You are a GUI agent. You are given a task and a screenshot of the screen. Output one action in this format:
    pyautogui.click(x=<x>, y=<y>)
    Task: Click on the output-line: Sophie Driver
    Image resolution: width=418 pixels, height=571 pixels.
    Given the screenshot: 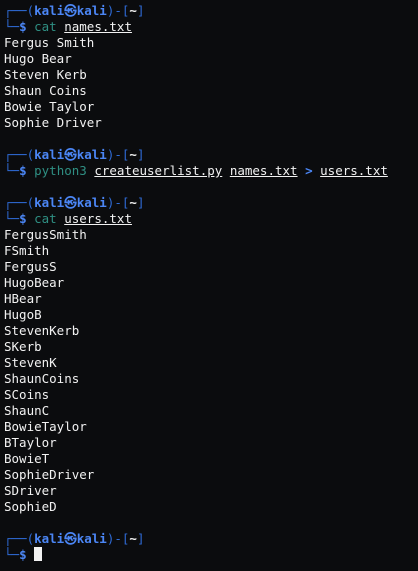 What is the action you would take?
    pyautogui.click(x=53, y=122)
    